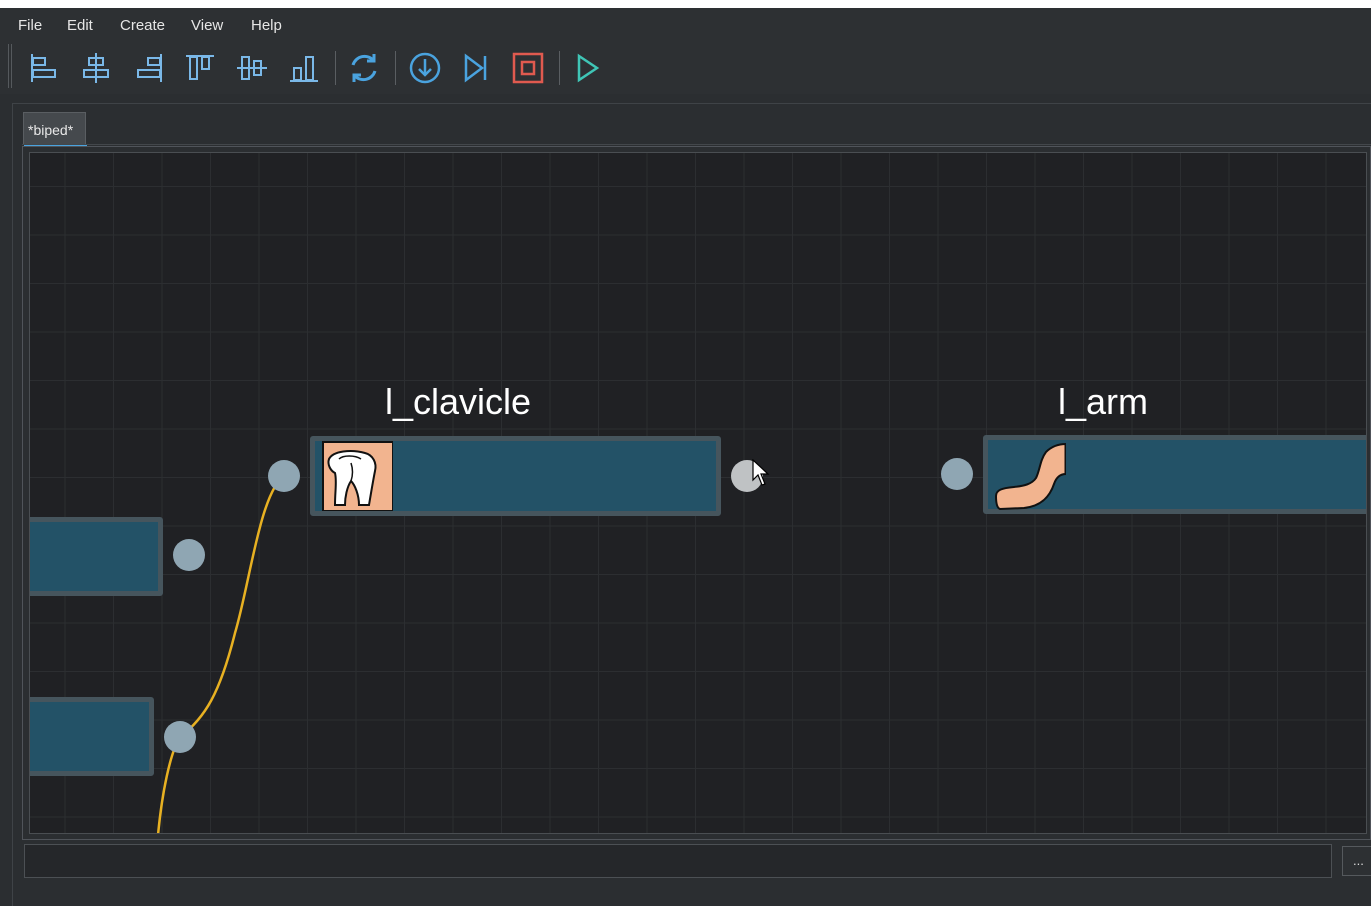 The image size is (1371, 906). I want to click on stop-icon, so click(528, 68).